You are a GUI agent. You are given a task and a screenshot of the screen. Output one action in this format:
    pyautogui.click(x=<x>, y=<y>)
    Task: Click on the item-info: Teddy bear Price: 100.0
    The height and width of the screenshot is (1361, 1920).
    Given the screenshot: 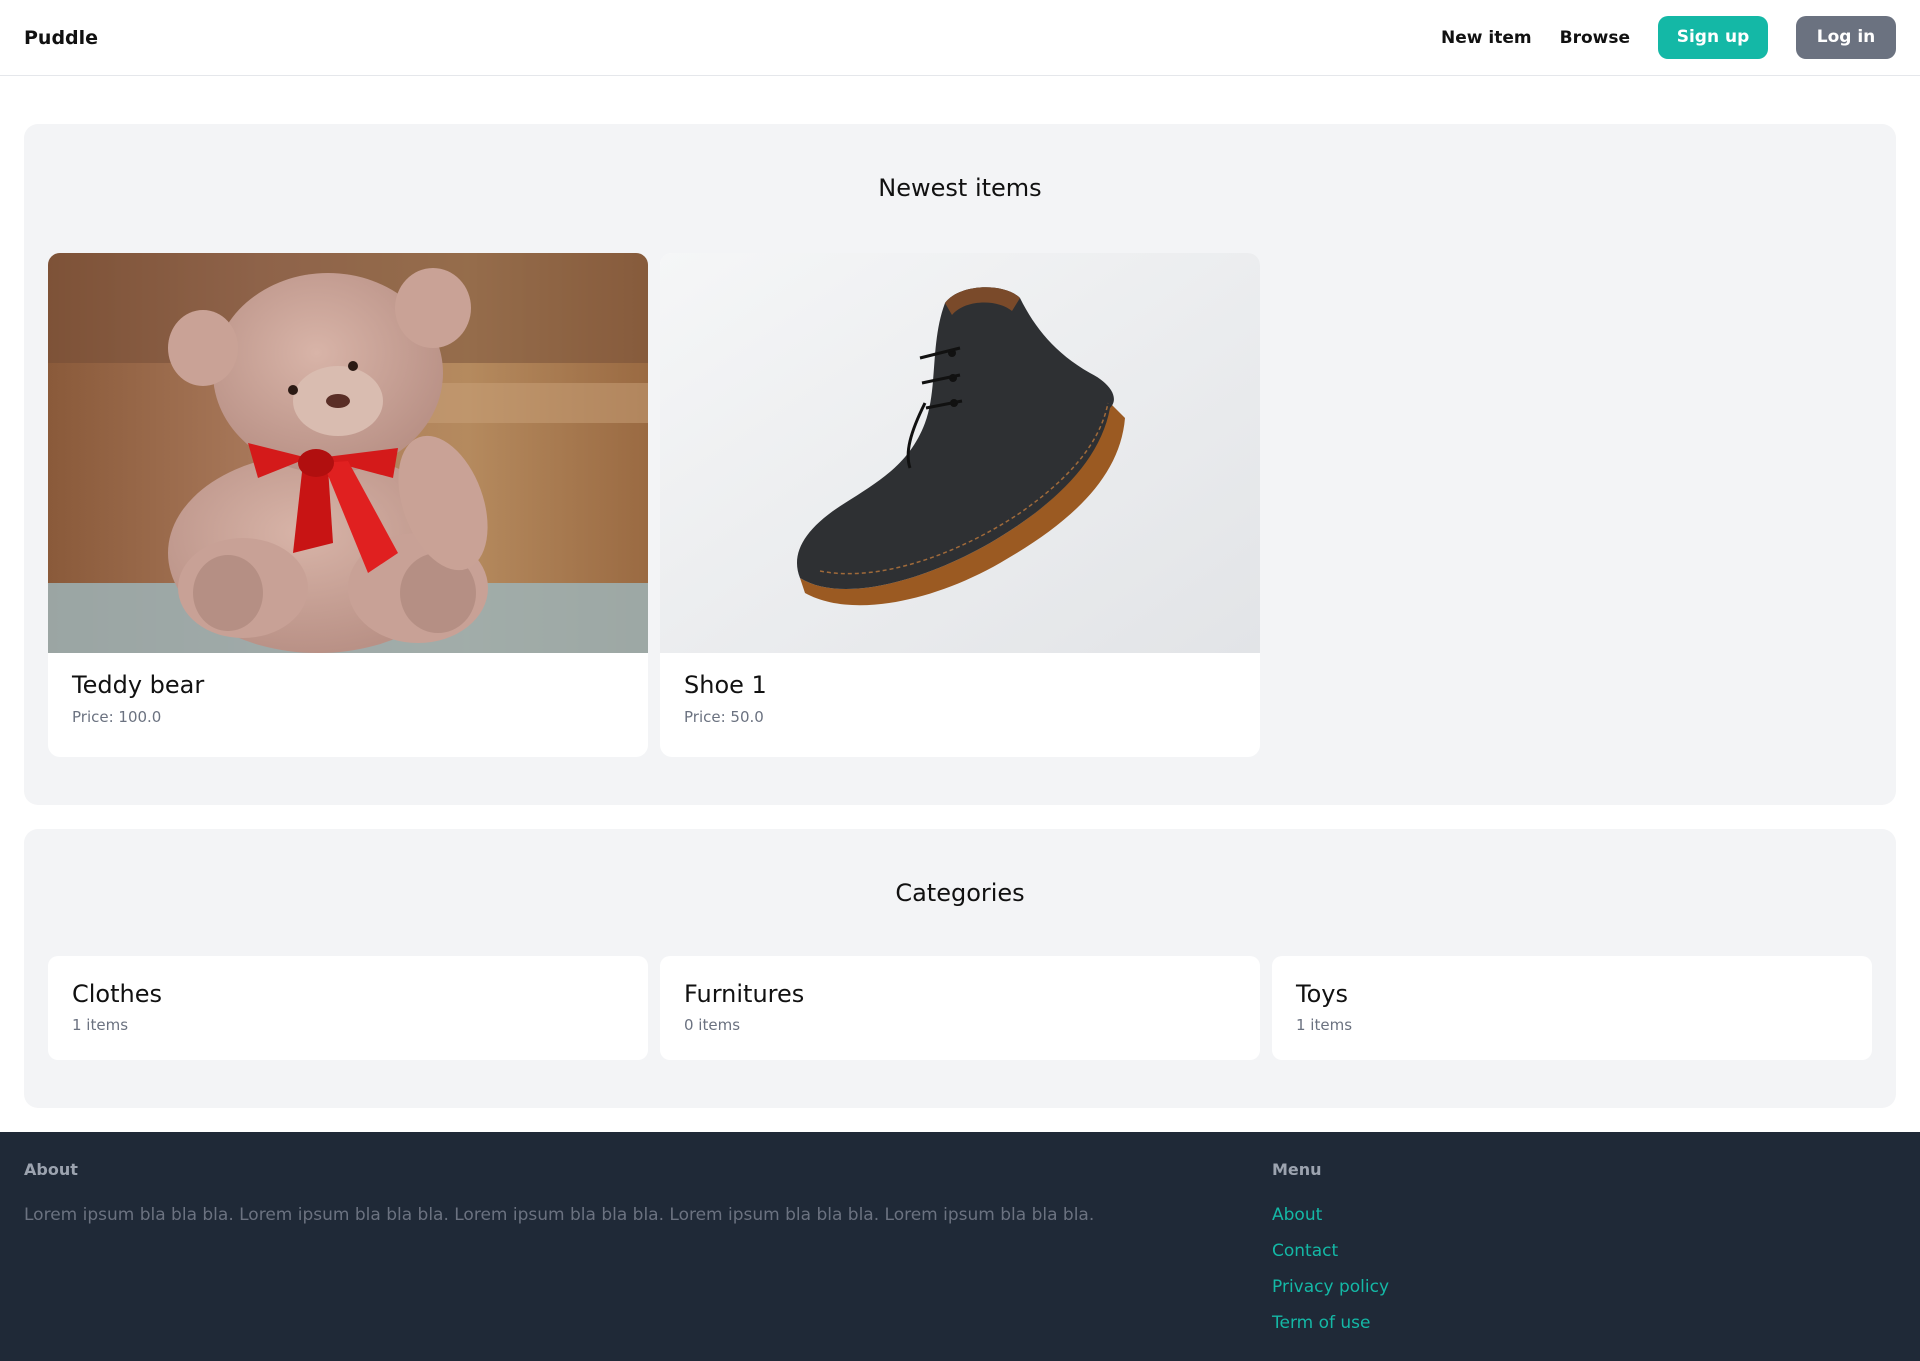 What is the action you would take?
    pyautogui.click(x=138, y=698)
    